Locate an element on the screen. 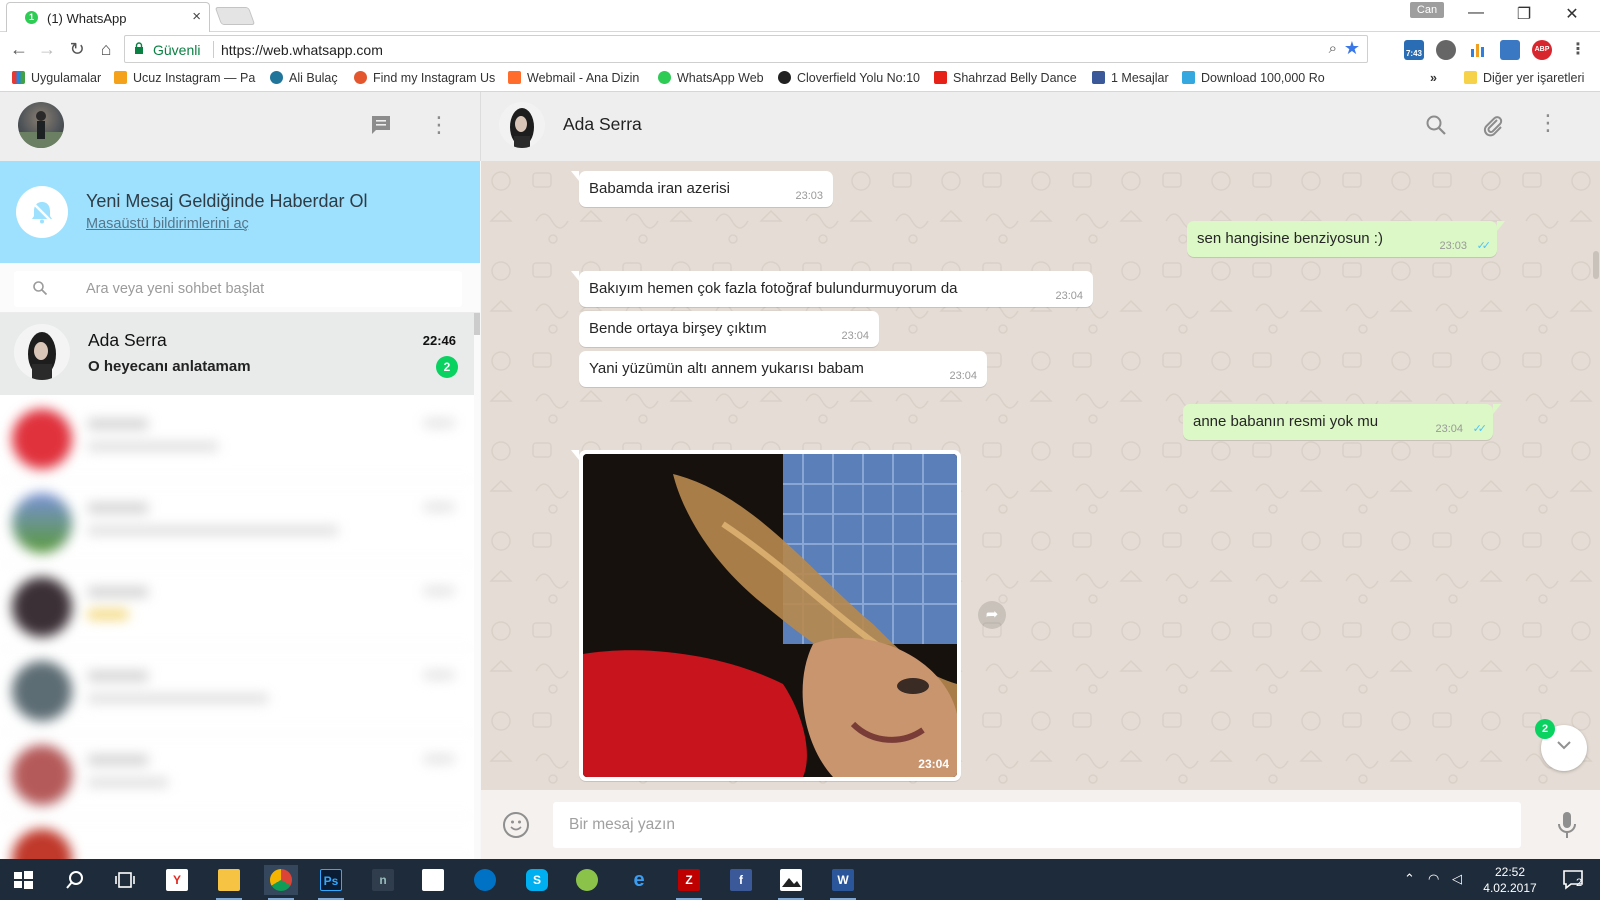 Image resolution: width=1600 pixels, height=900 pixels. emoji-icon is located at coordinates (516, 825).